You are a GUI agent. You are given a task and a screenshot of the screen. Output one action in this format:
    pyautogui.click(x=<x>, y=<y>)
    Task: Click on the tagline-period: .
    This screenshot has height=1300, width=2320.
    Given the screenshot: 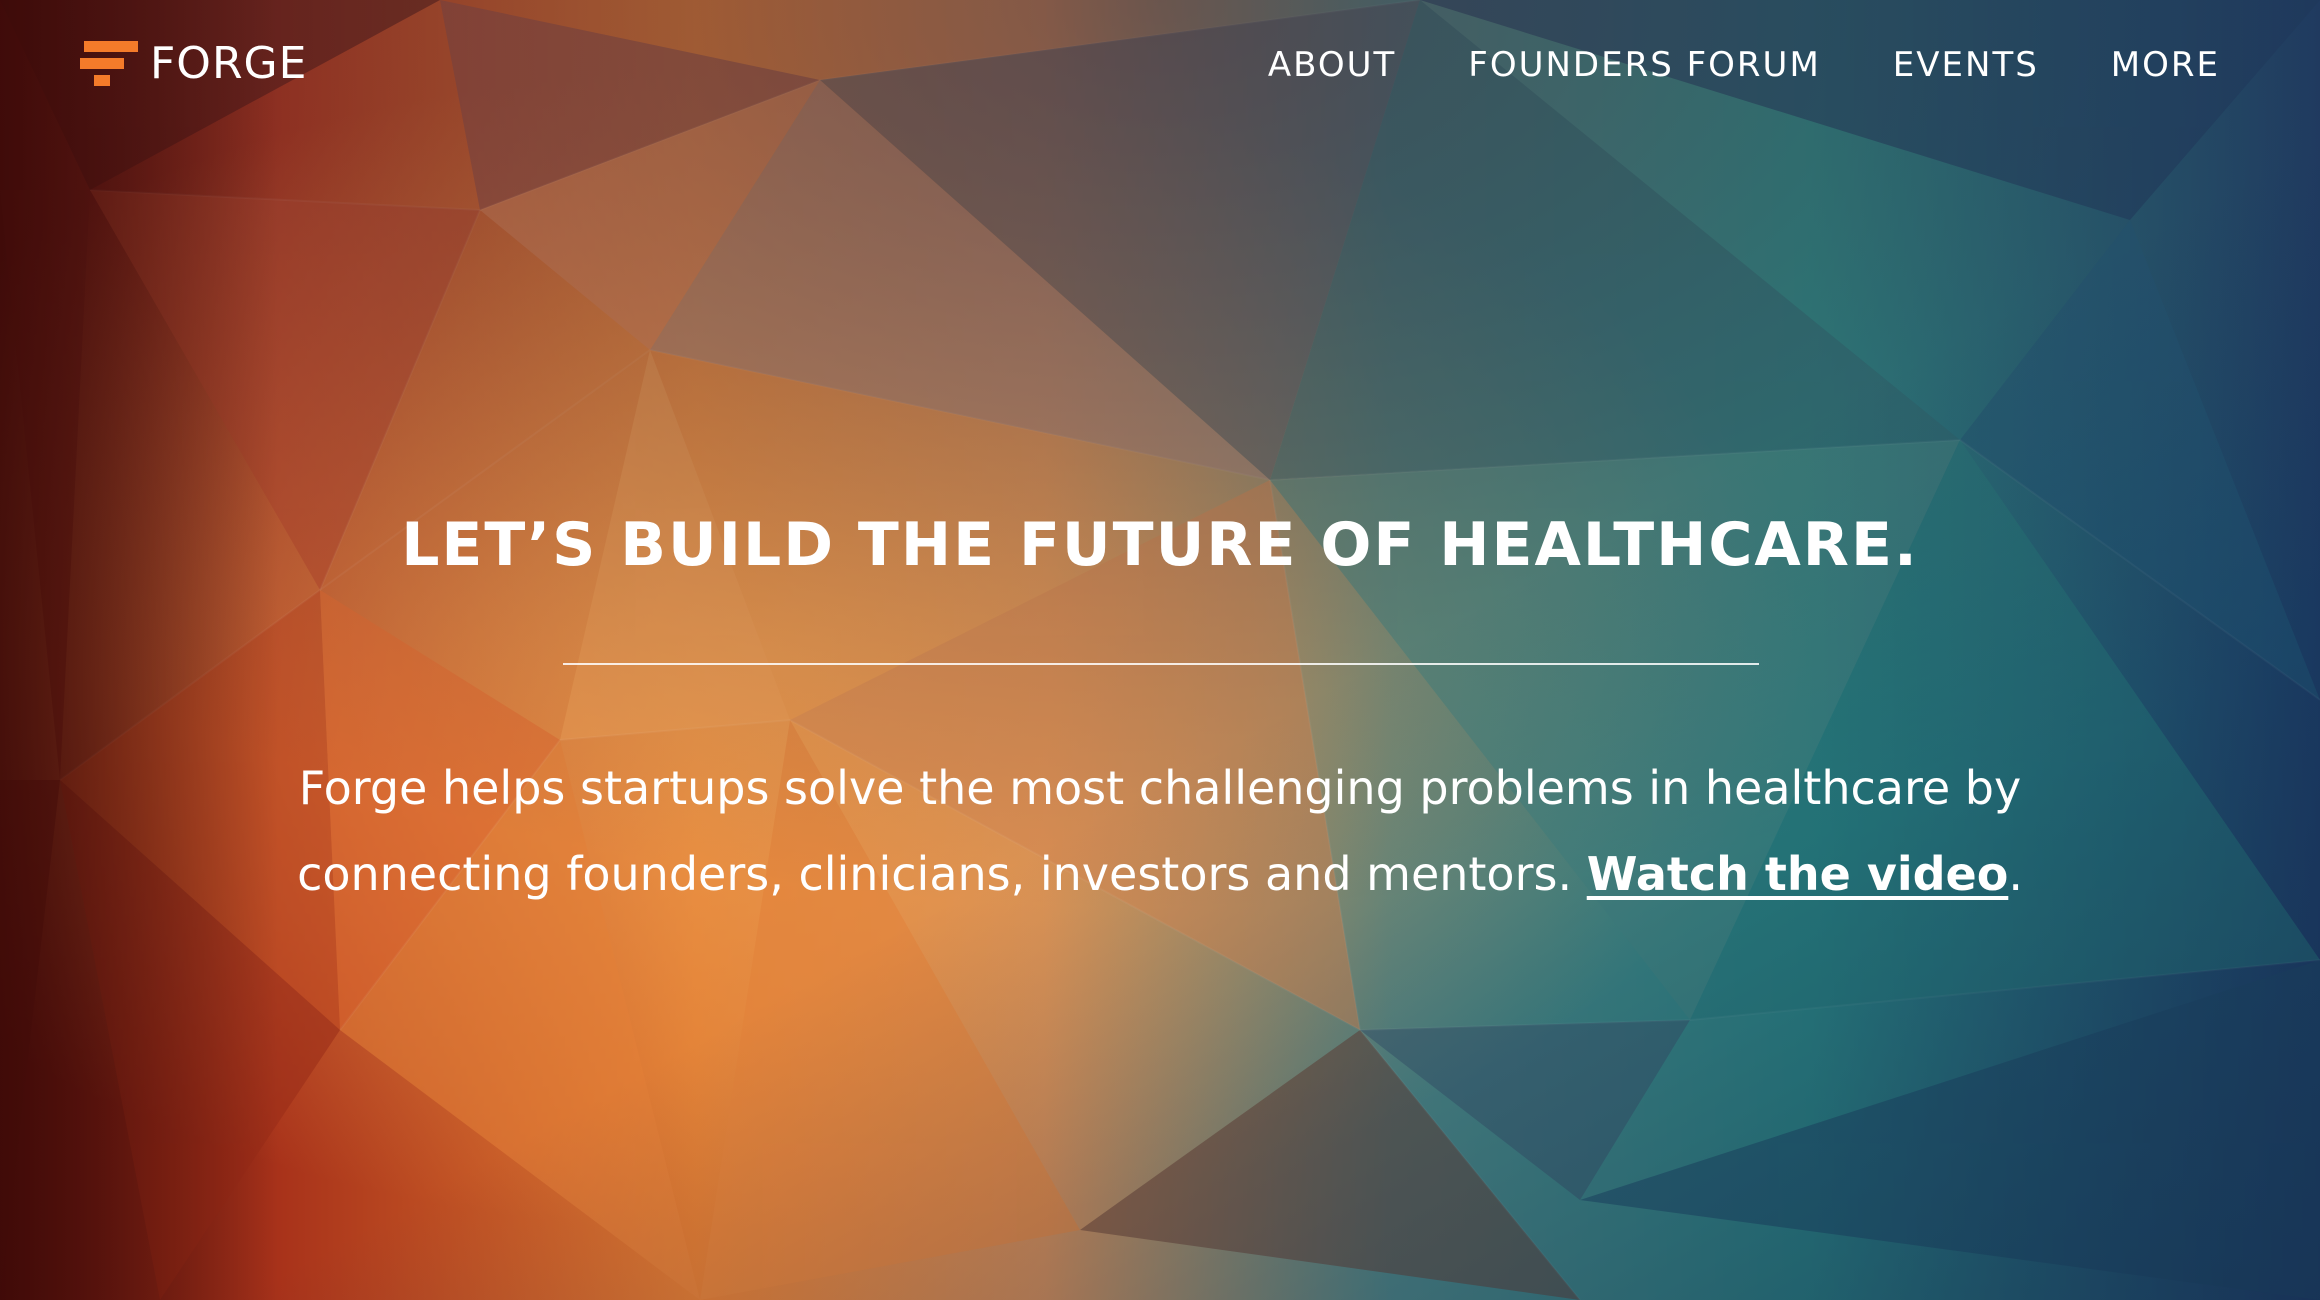 What is the action you would take?
    pyautogui.click(x=2015, y=874)
    